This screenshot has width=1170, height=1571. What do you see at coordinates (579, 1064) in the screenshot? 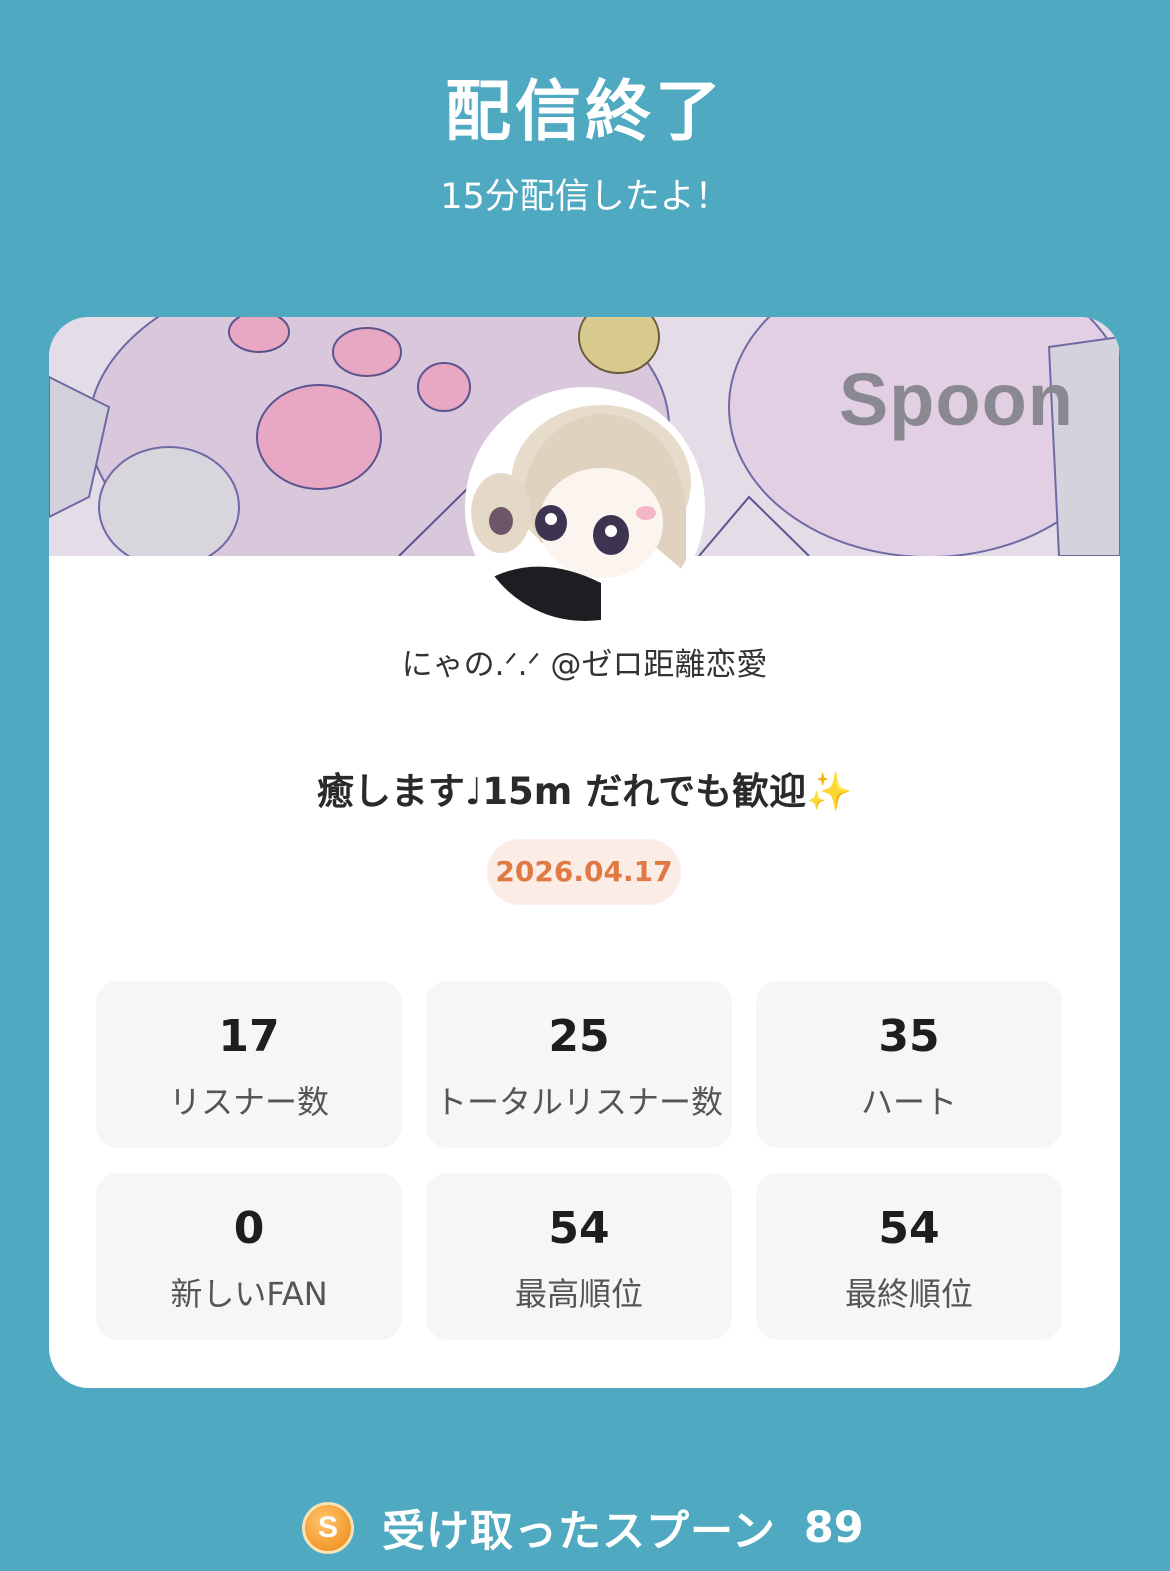
I see `stat-total-listeners: 25 トータルリスナー数` at bounding box center [579, 1064].